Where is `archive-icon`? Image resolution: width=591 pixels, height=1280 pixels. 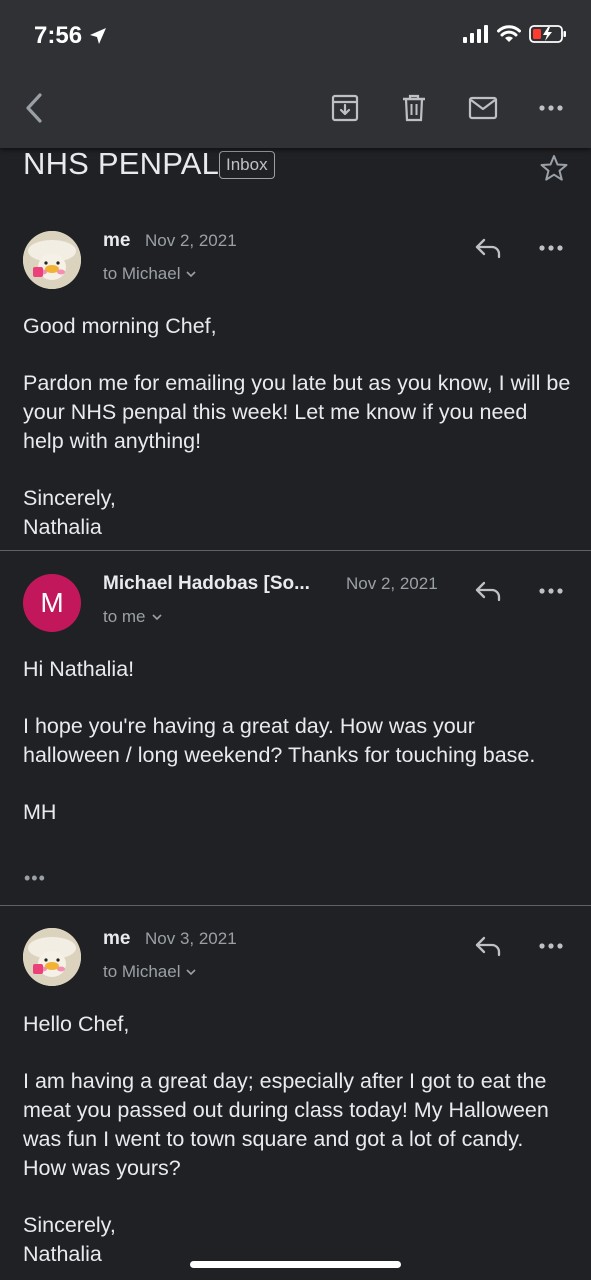 archive-icon is located at coordinates (345, 108).